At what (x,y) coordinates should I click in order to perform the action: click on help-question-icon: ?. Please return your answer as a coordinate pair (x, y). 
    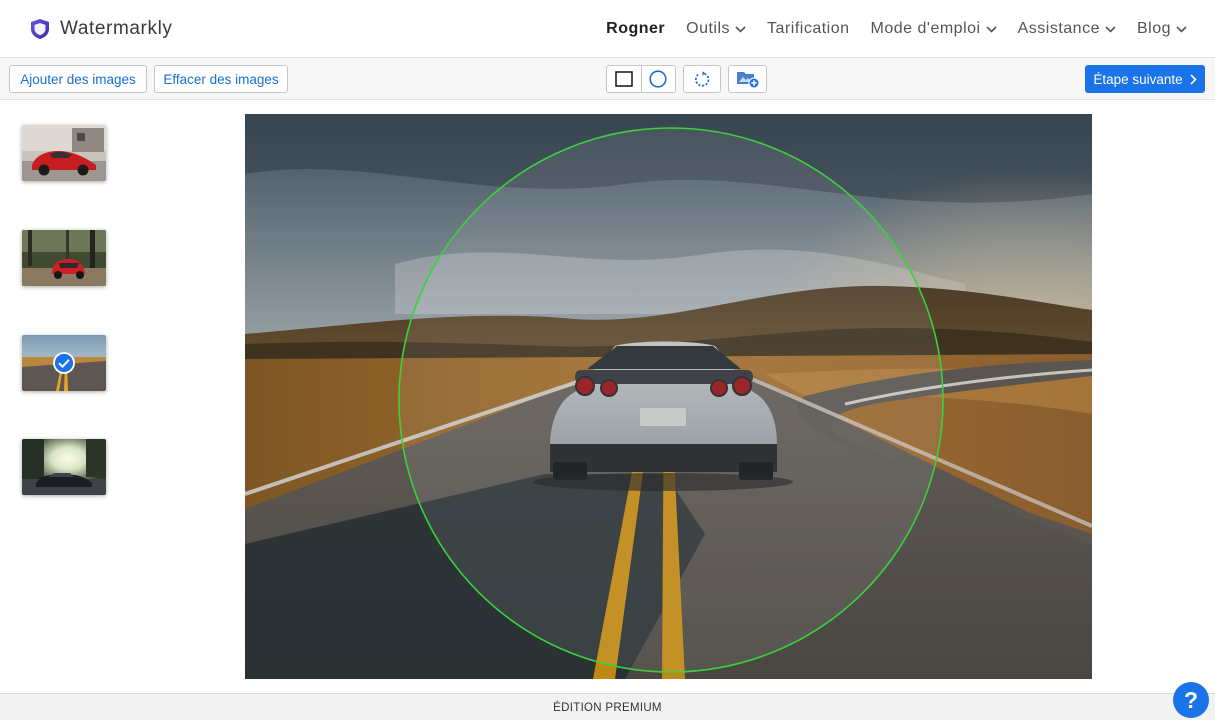
    Looking at the image, I should click on (1191, 699).